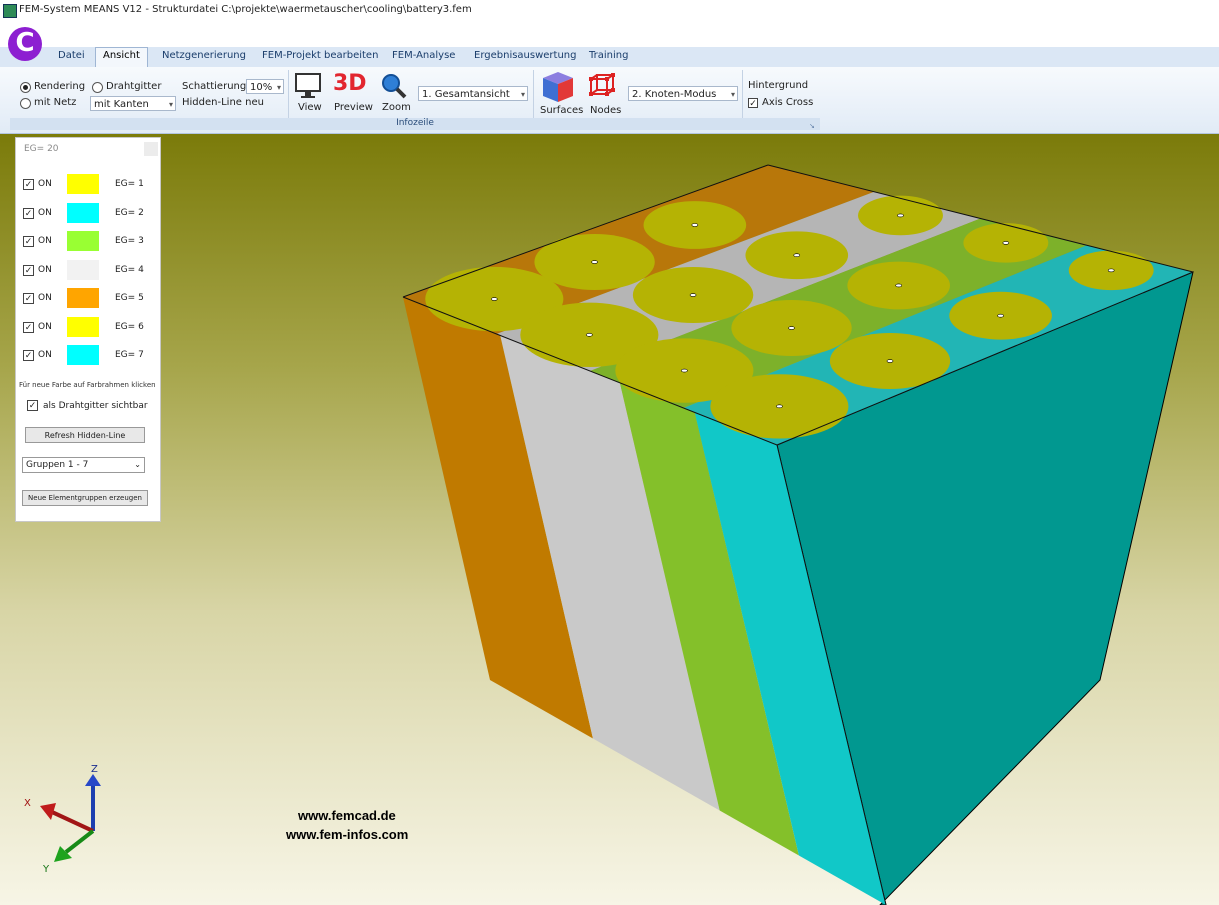 The height and width of the screenshot is (905, 1219). Describe the element at coordinates (788, 102) in the screenshot. I see `axis-cross-label: Axis Cross` at that location.